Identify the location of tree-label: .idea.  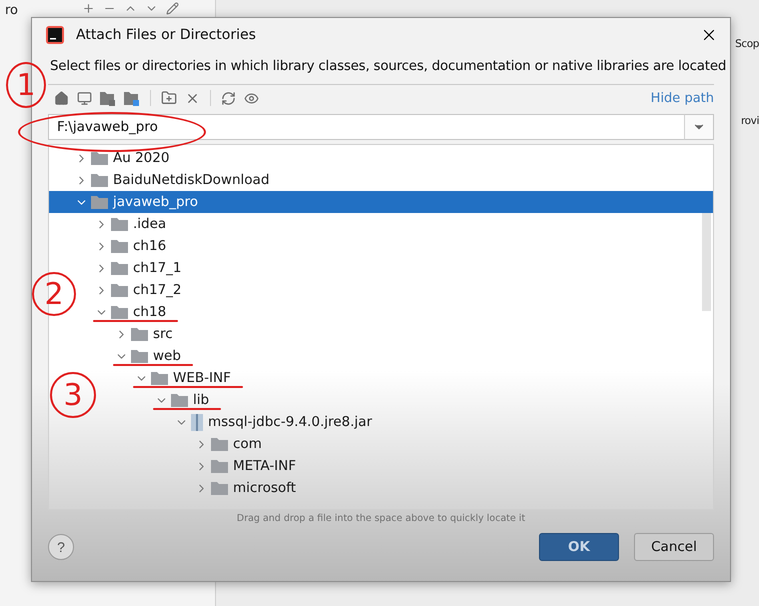
(149, 224).